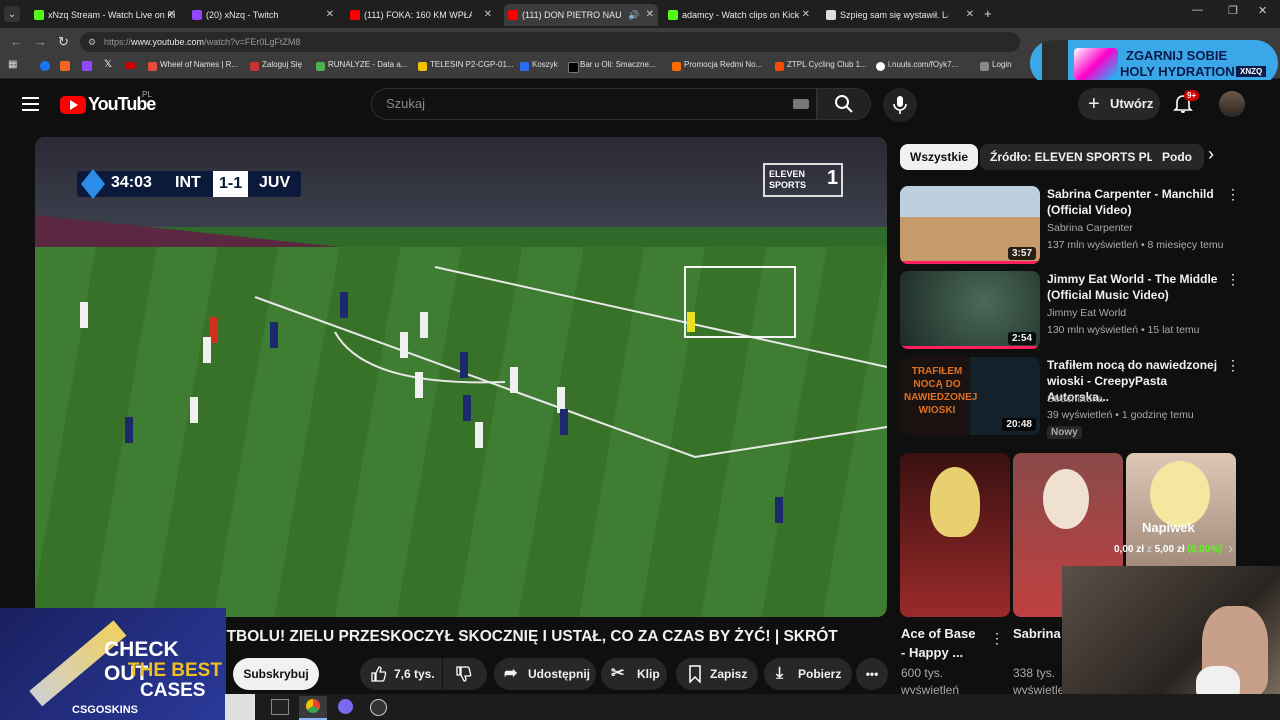 Image resolution: width=1280 pixels, height=720 pixels. Describe the element at coordinates (594, 104) in the screenshot. I see `search-input: Szukaj` at that location.